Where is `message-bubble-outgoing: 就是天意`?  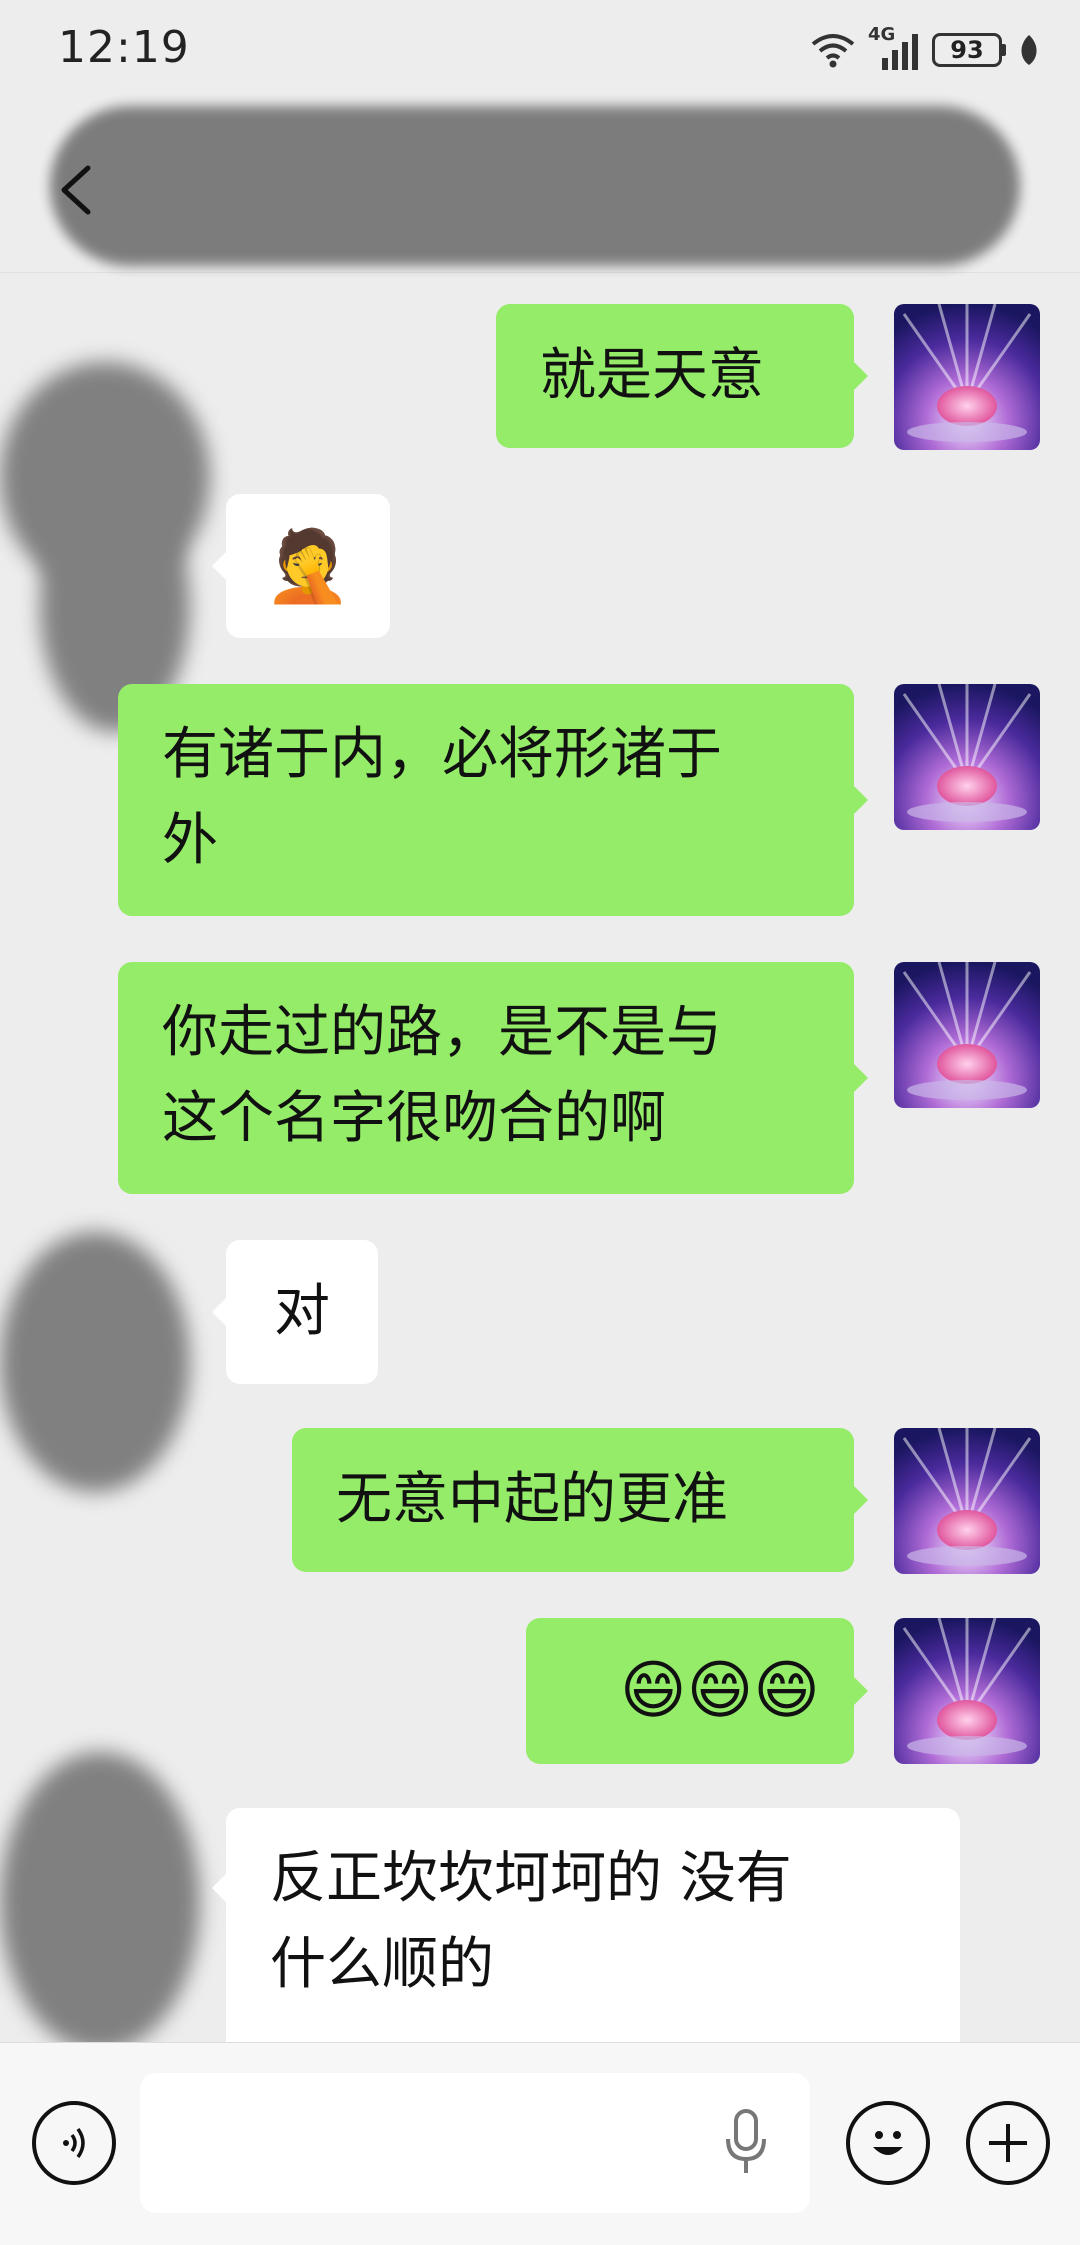
message-bubble-outgoing: 就是天意 is located at coordinates (682, 376).